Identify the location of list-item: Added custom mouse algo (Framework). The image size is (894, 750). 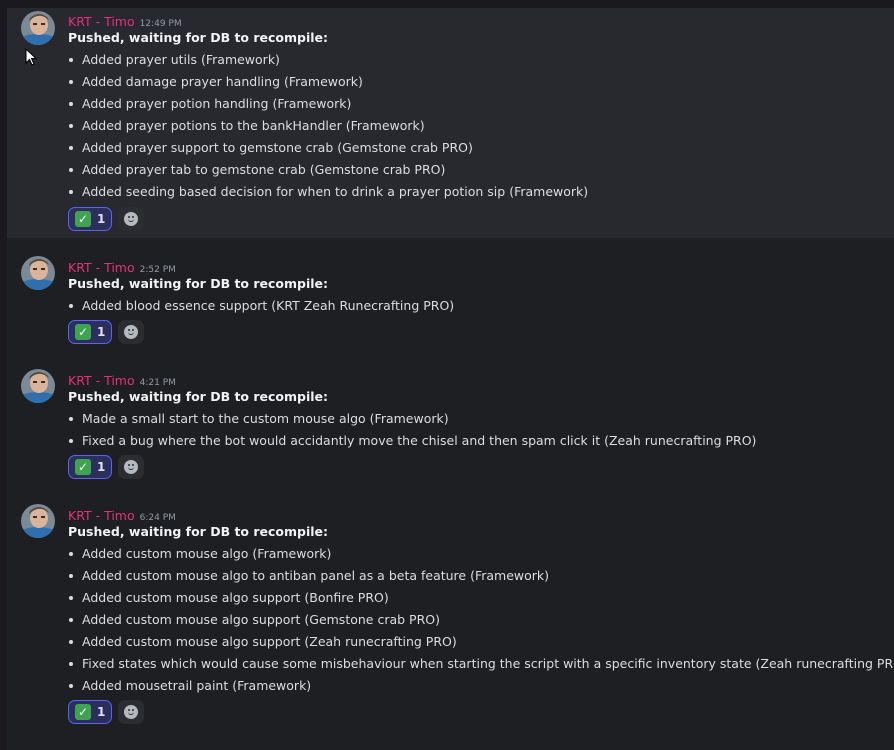
(481, 557).